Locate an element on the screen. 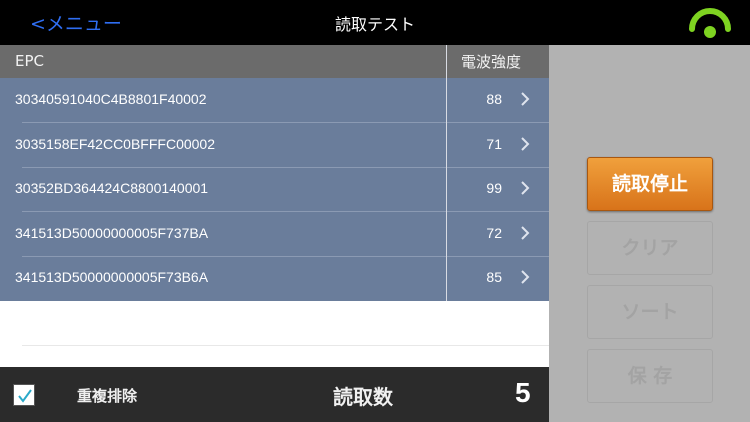 The height and width of the screenshot is (422, 750). dedup-label: 重複排除 is located at coordinates (107, 396).